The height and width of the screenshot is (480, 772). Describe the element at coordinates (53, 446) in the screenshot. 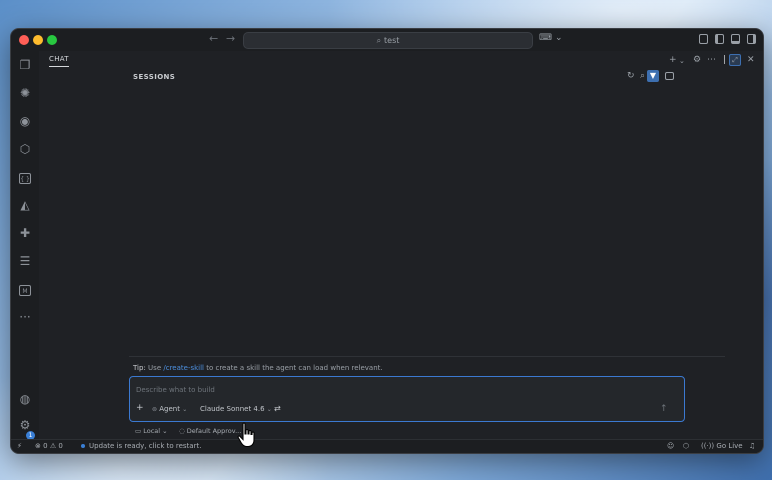

I see `warning-icon: ⚠` at that location.